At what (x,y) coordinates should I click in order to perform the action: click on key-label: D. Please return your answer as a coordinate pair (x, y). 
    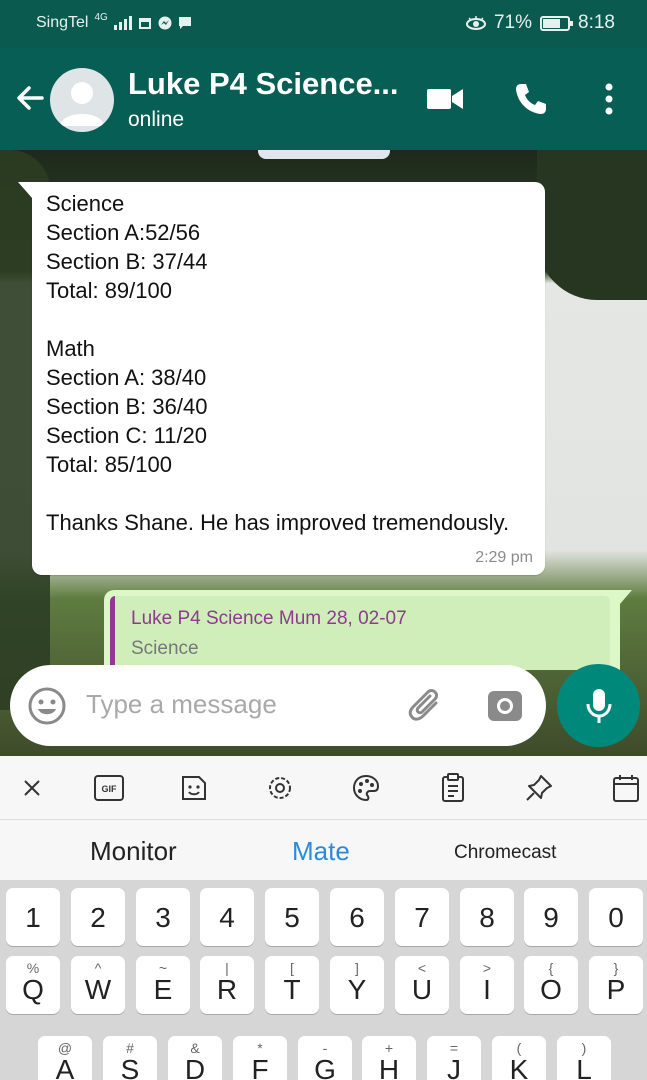
    Looking at the image, I should click on (195, 1067).